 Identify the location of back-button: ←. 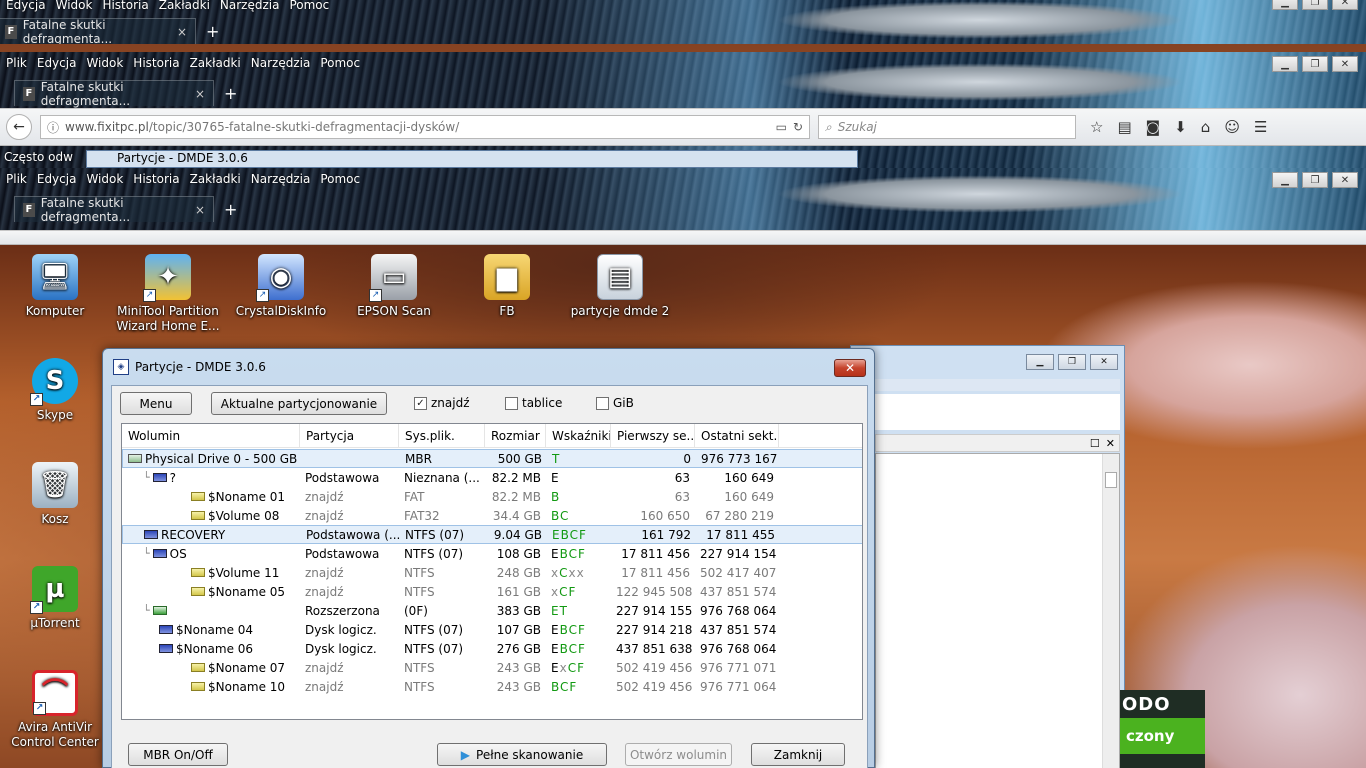
(19, 127).